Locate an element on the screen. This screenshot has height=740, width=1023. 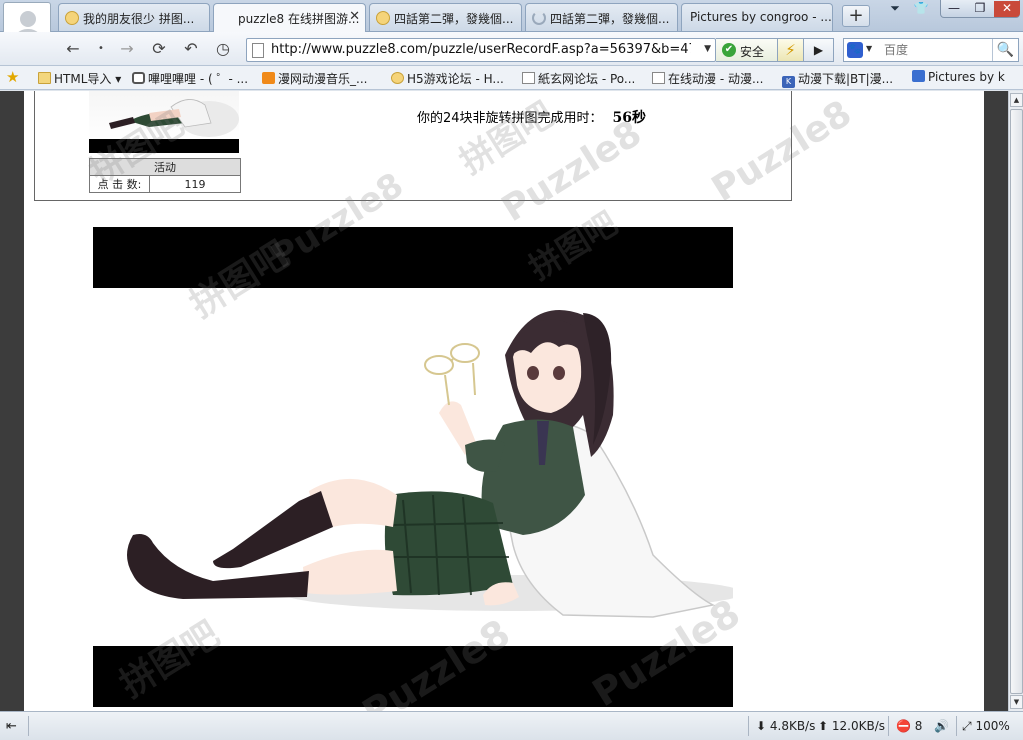
security-indicator: ✔ 安全 is located at coordinates (747, 50).